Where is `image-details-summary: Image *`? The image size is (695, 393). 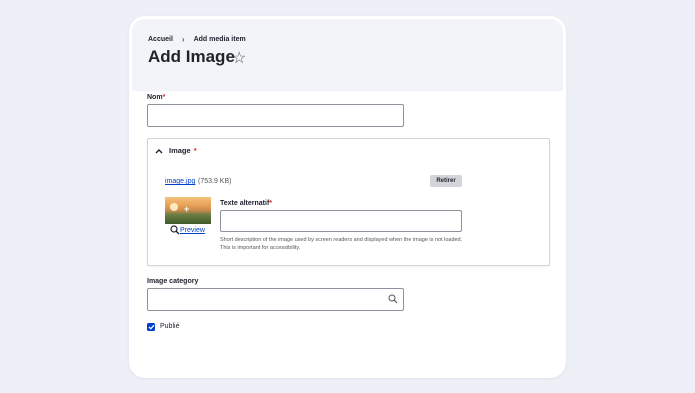 image-details-summary: Image * is located at coordinates (176, 150).